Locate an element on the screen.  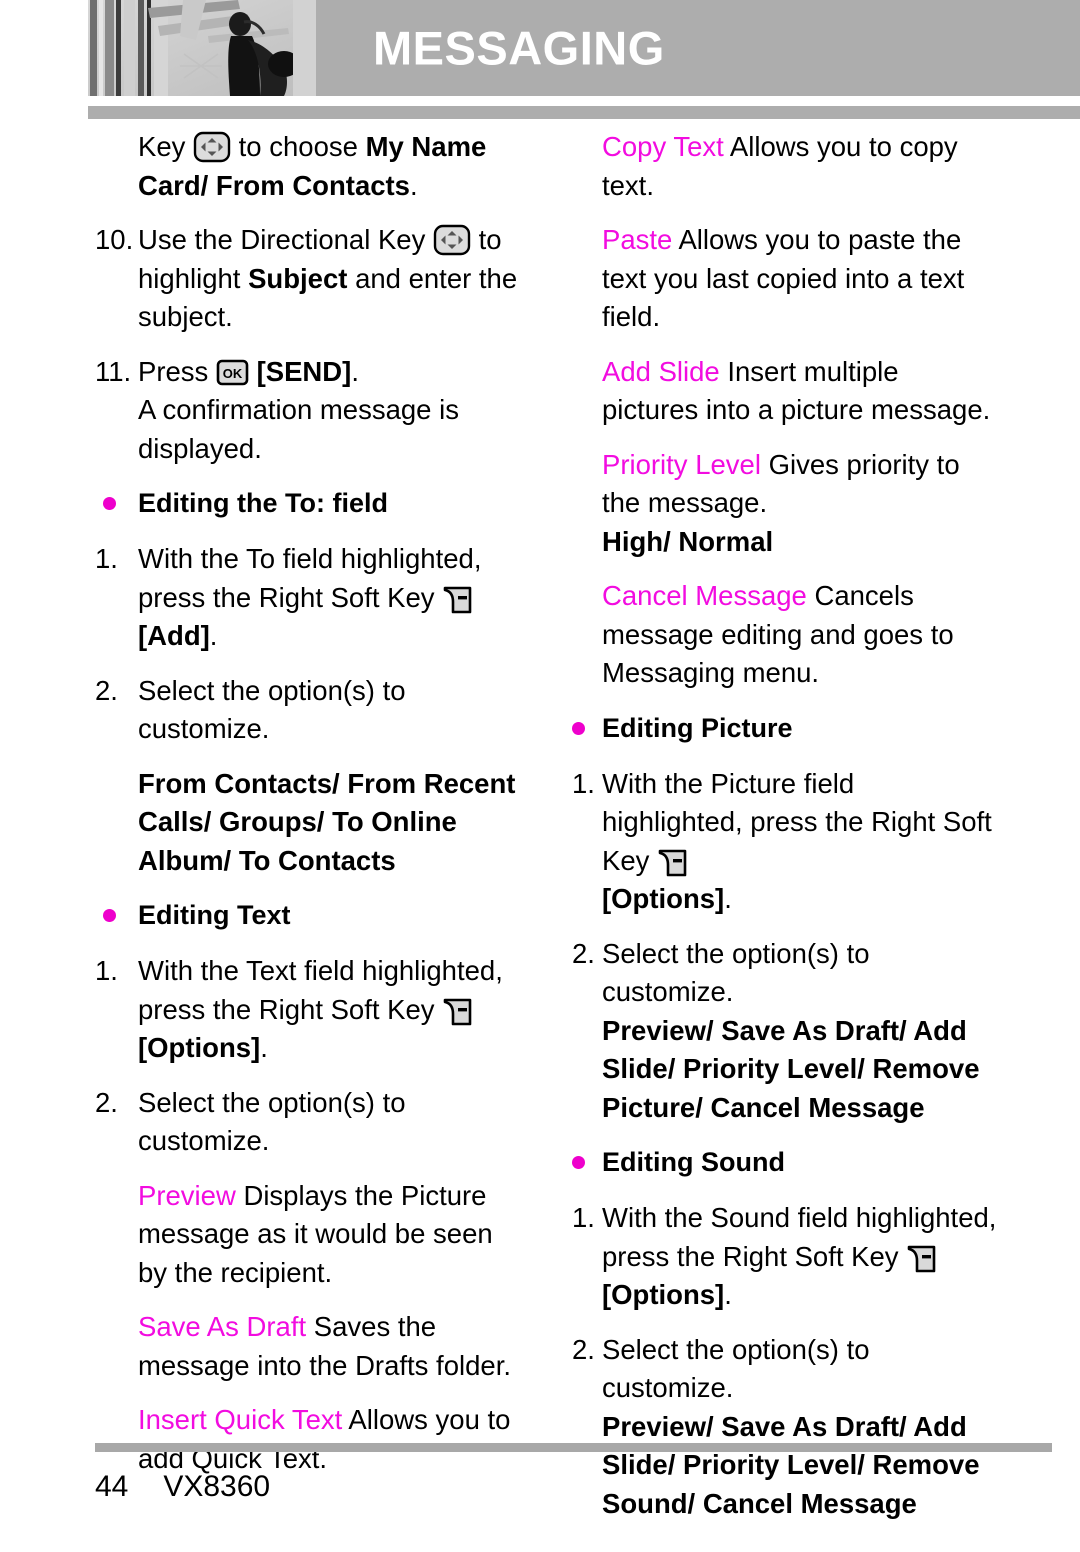
editing-picture-step-1-tail: . is located at coordinates (728, 898).